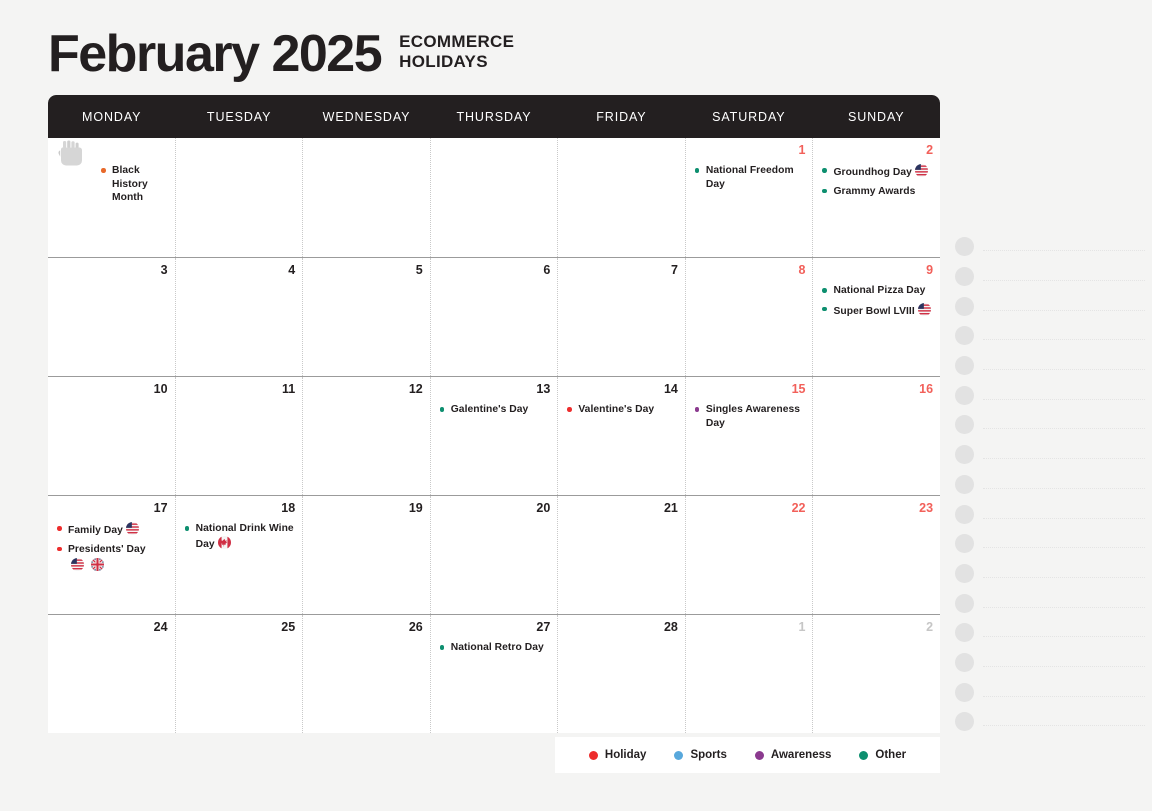  What do you see at coordinates (877, 310) in the screenshot?
I see `calendar-event: Super Bowl LVIII` at bounding box center [877, 310].